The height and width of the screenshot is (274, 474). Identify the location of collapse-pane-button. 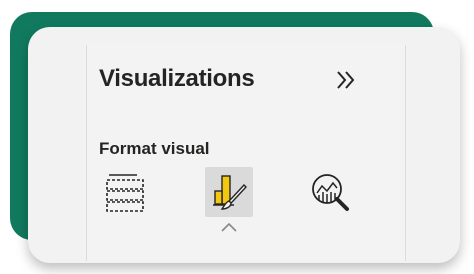
(346, 80).